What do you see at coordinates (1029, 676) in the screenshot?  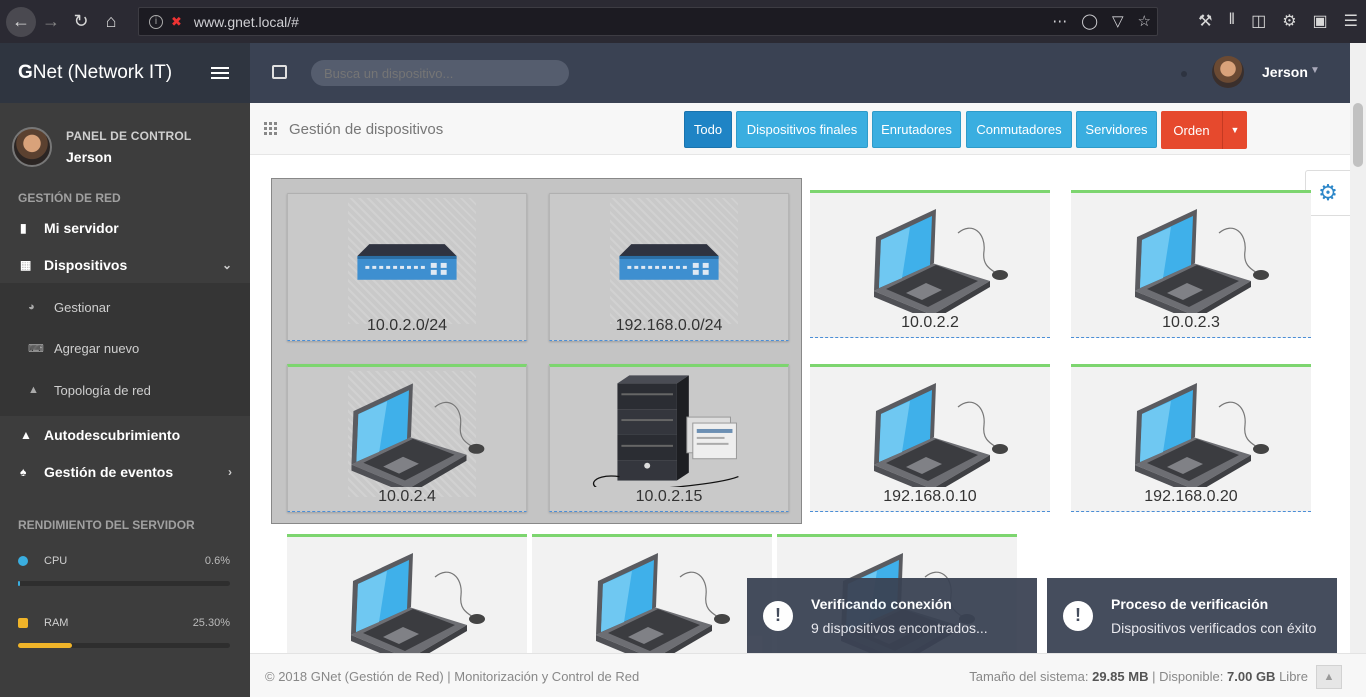 I see `size-label: Tamaño del sistema:` at bounding box center [1029, 676].